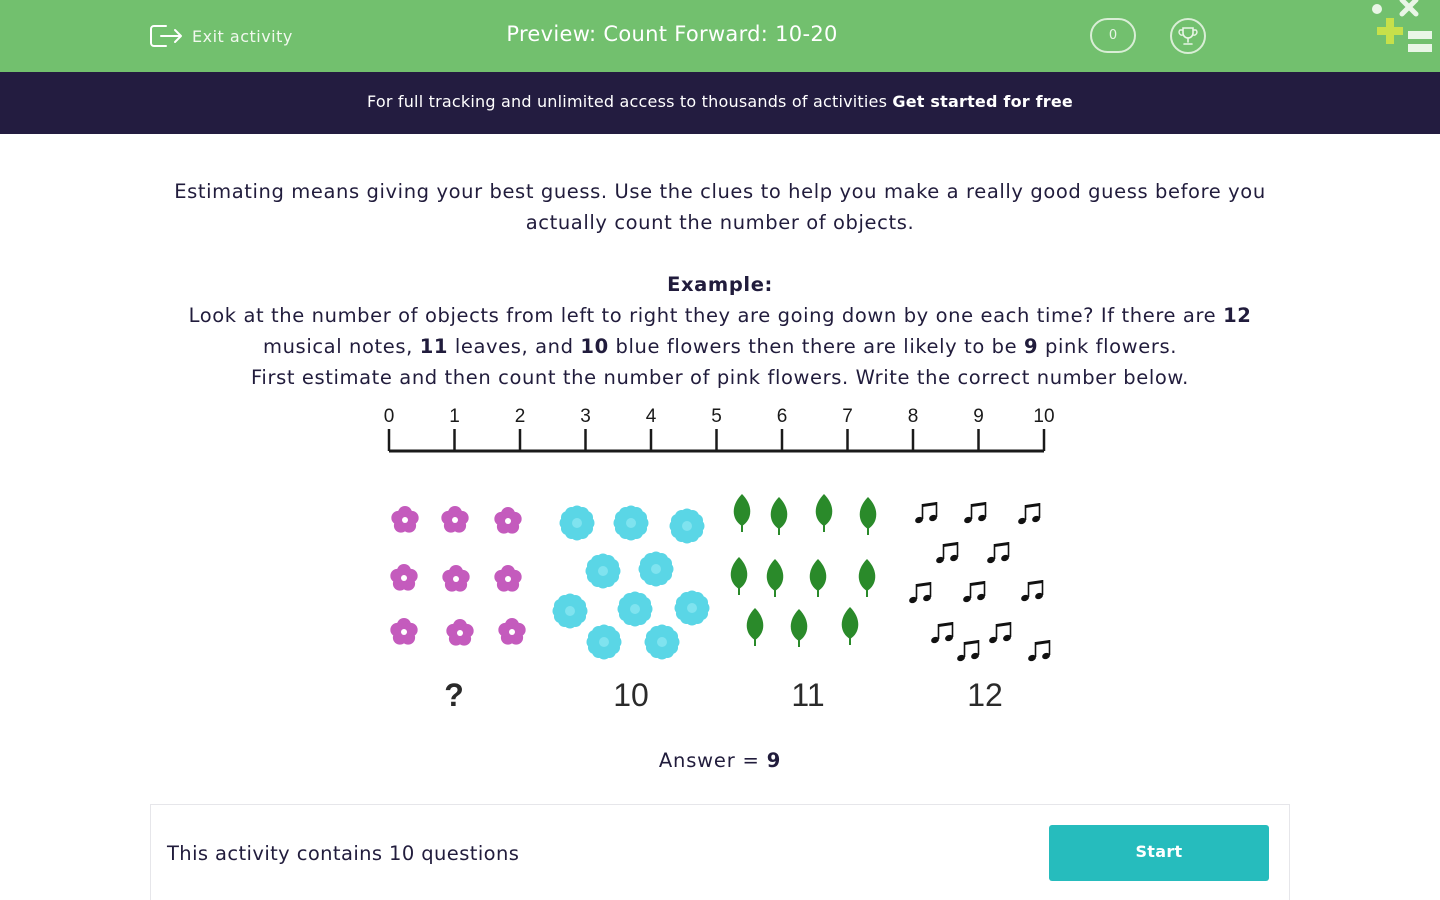 This screenshot has width=1440, height=900. What do you see at coordinates (631, 695) in the screenshot?
I see `group-count-label: 10` at bounding box center [631, 695].